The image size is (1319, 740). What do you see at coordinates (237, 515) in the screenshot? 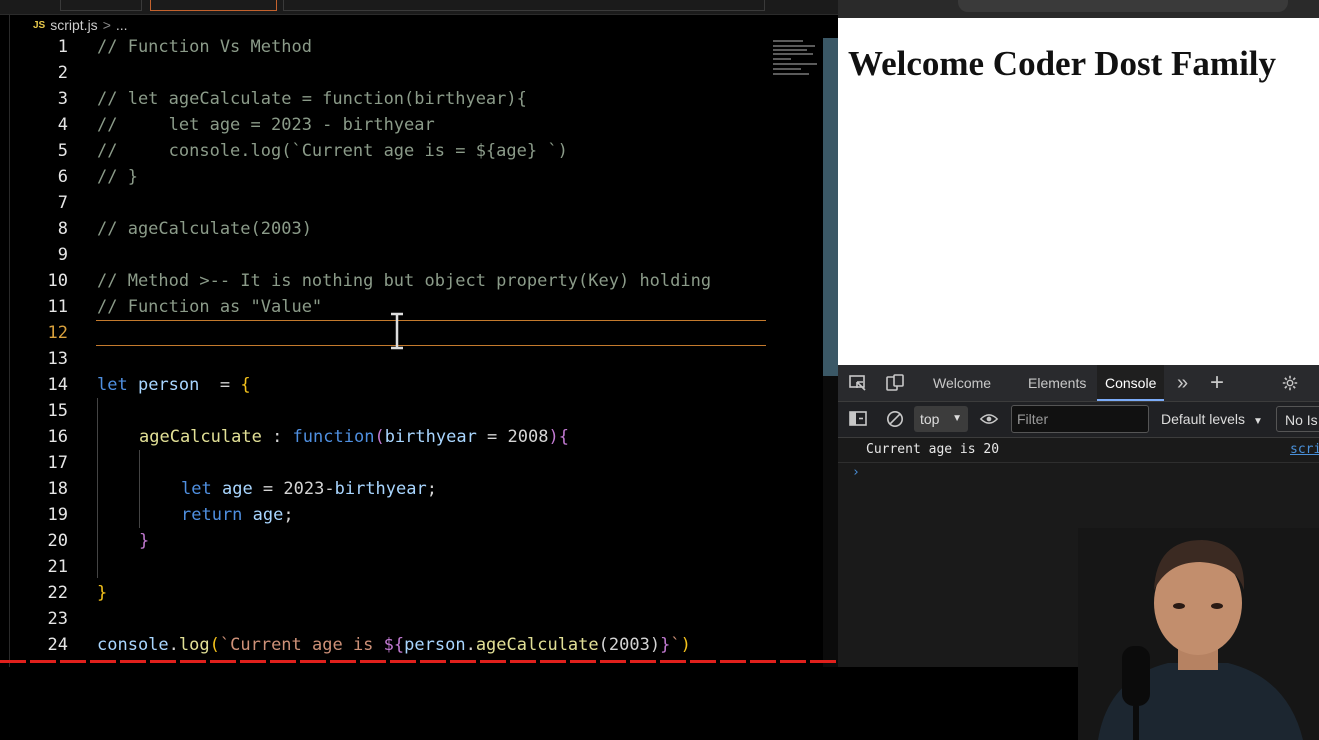
I see `code-line: return age;` at bounding box center [237, 515].